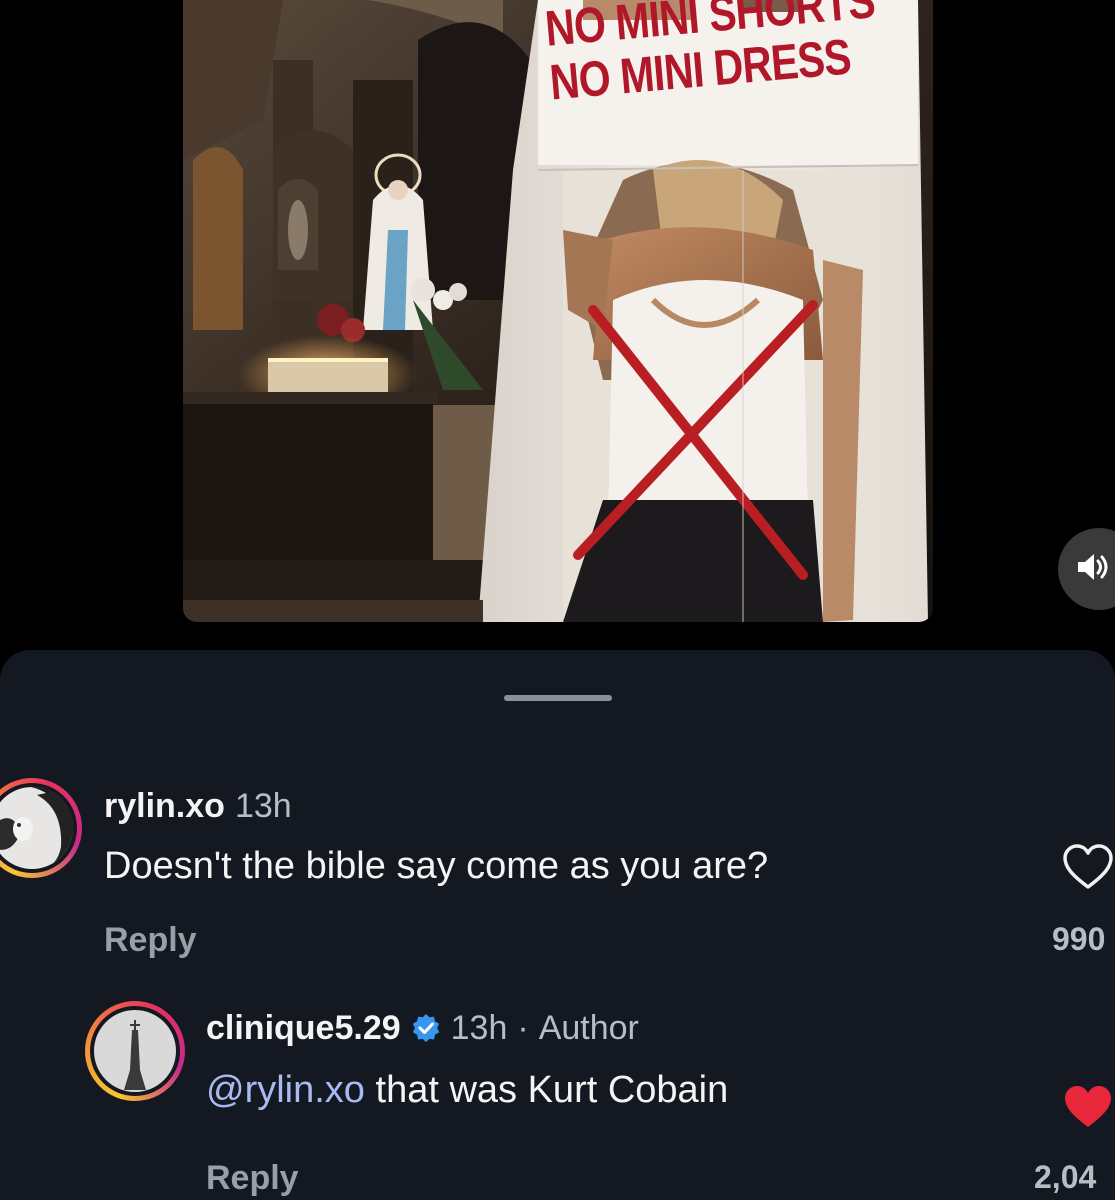 This screenshot has height=1200, width=1115. What do you see at coordinates (1065, 1177) in the screenshot?
I see `like-count: 2,04` at bounding box center [1065, 1177].